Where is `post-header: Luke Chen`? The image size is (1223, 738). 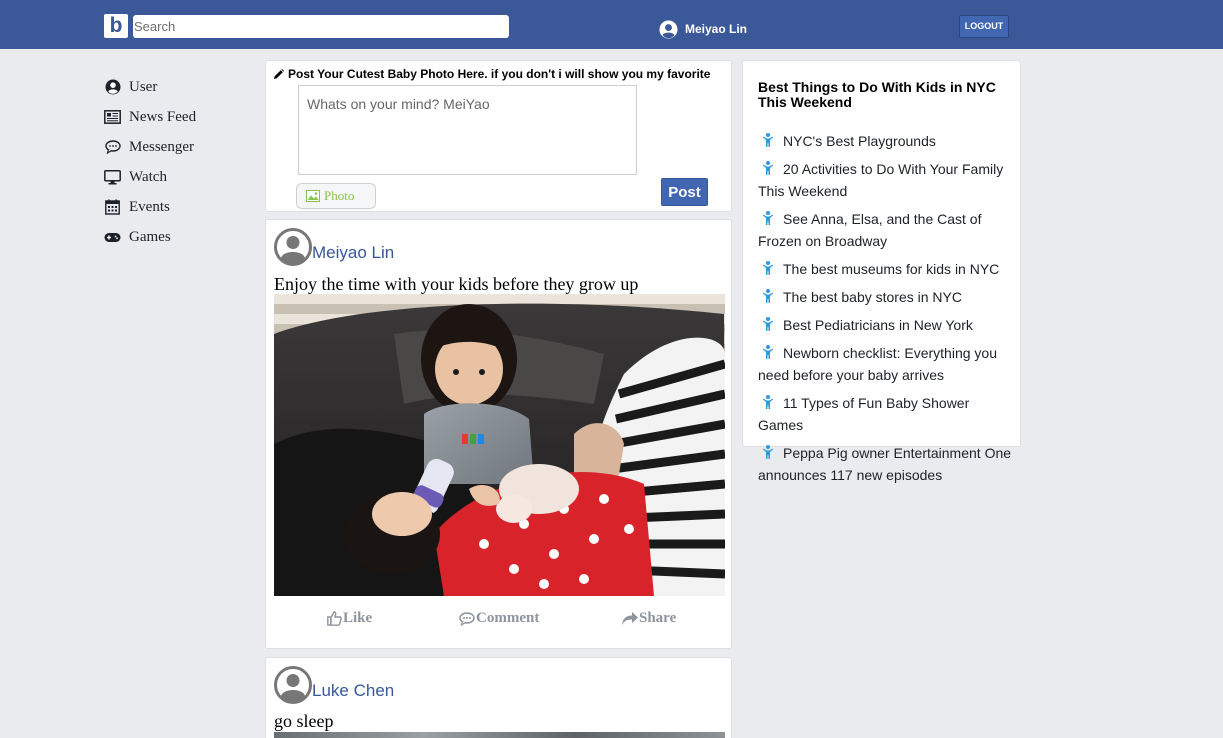
post-header: Luke Chen is located at coordinates (334, 685).